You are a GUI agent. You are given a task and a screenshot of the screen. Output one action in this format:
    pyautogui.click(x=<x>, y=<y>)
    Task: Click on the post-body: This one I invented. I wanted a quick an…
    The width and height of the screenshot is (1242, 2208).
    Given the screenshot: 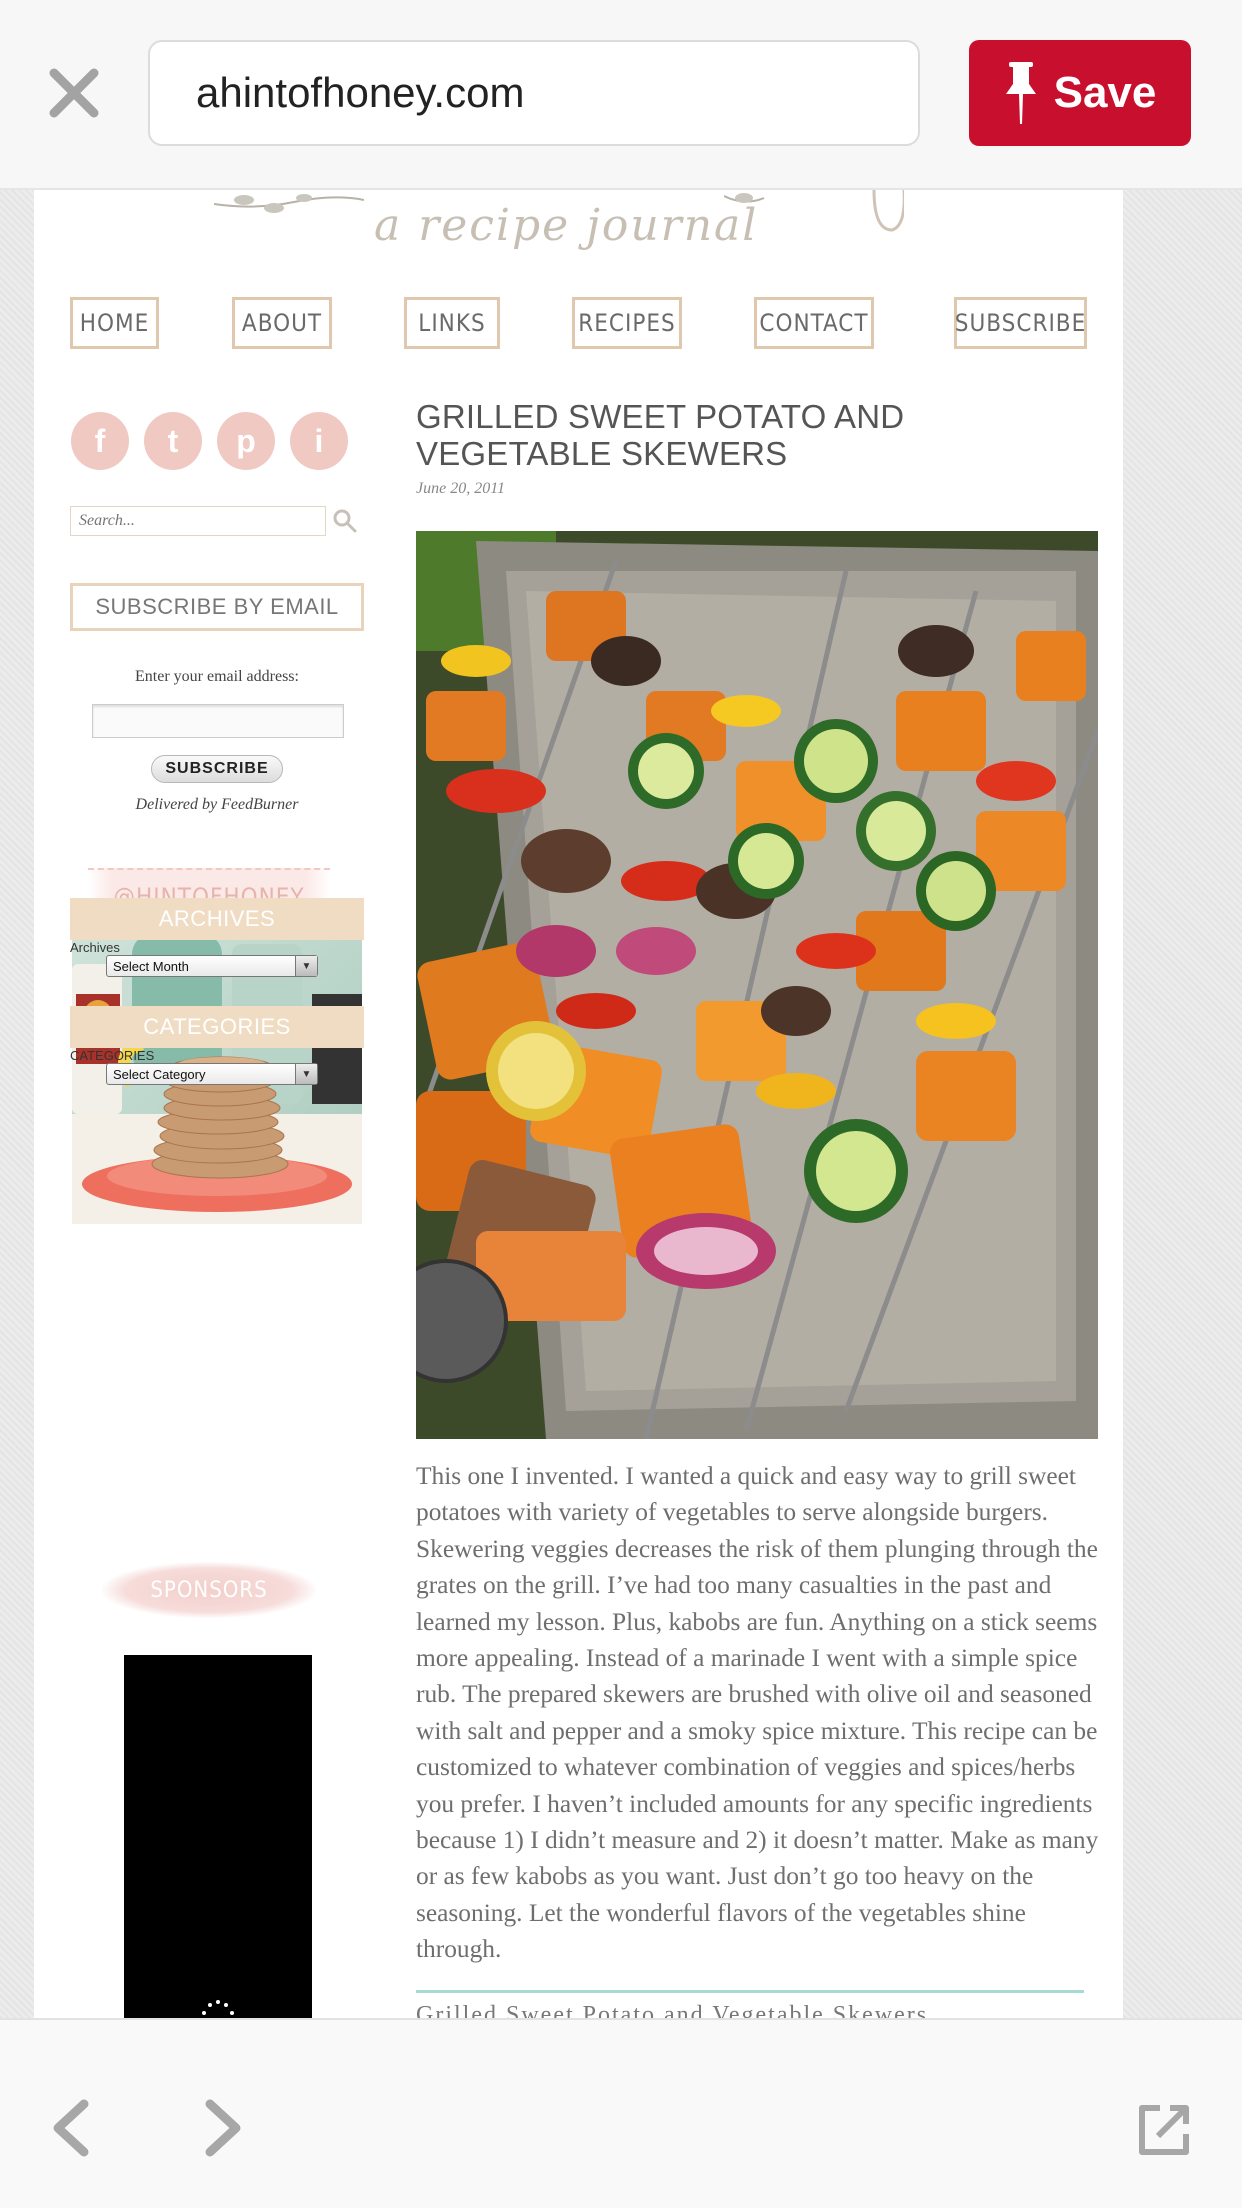 What is the action you would take?
    pyautogui.click(x=757, y=1713)
    